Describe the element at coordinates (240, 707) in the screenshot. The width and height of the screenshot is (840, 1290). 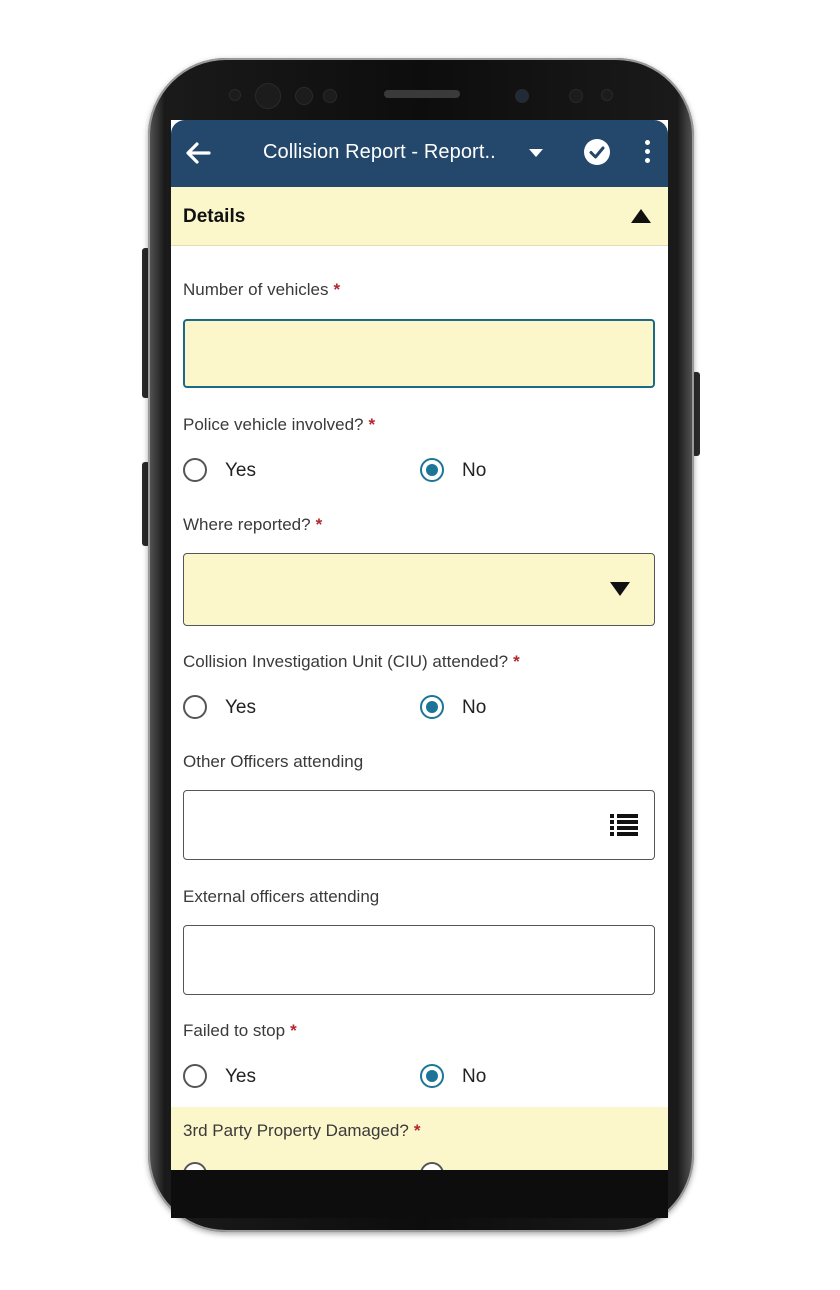
I see `ciu-yes-label: Yes` at that location.